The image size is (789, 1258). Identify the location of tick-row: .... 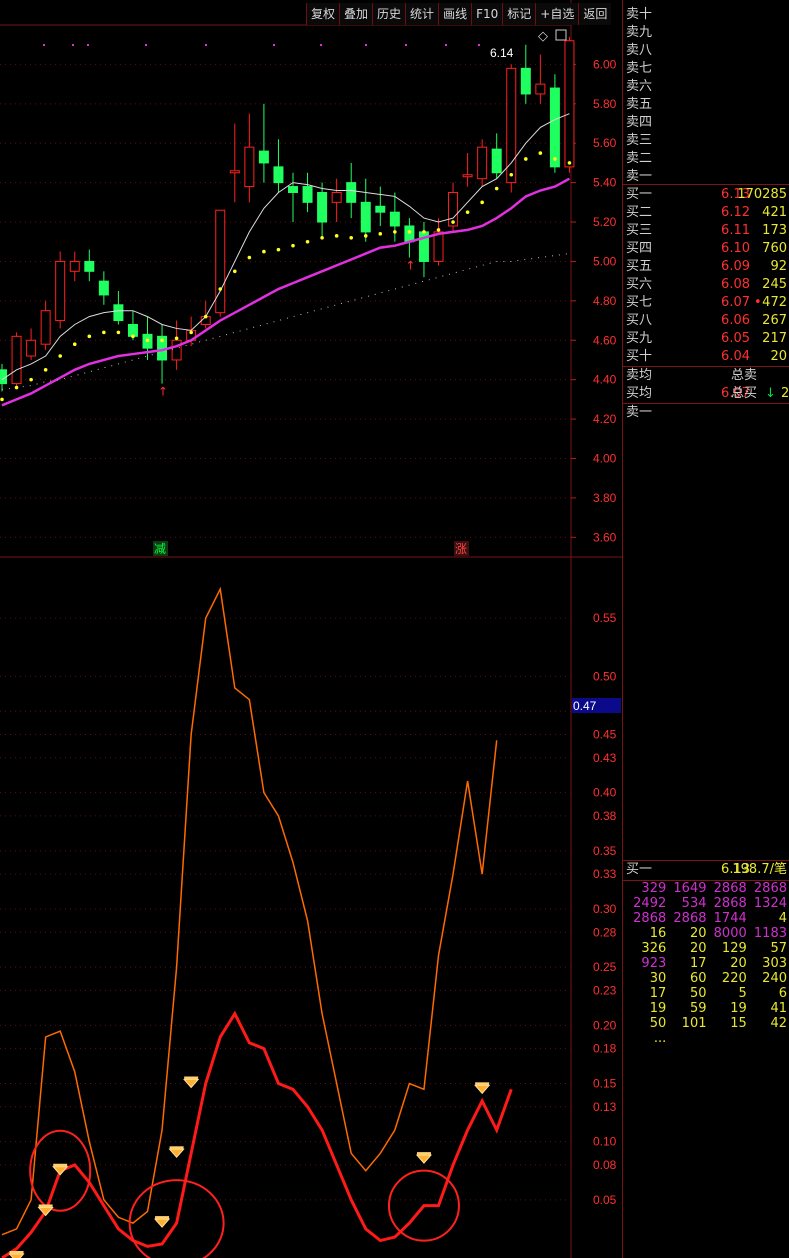
(706, 1038).